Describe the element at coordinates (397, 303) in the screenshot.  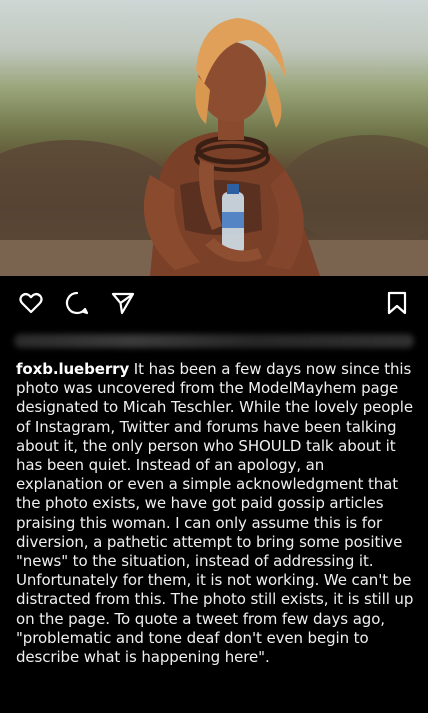
I see `bookmark-icon` at that location.